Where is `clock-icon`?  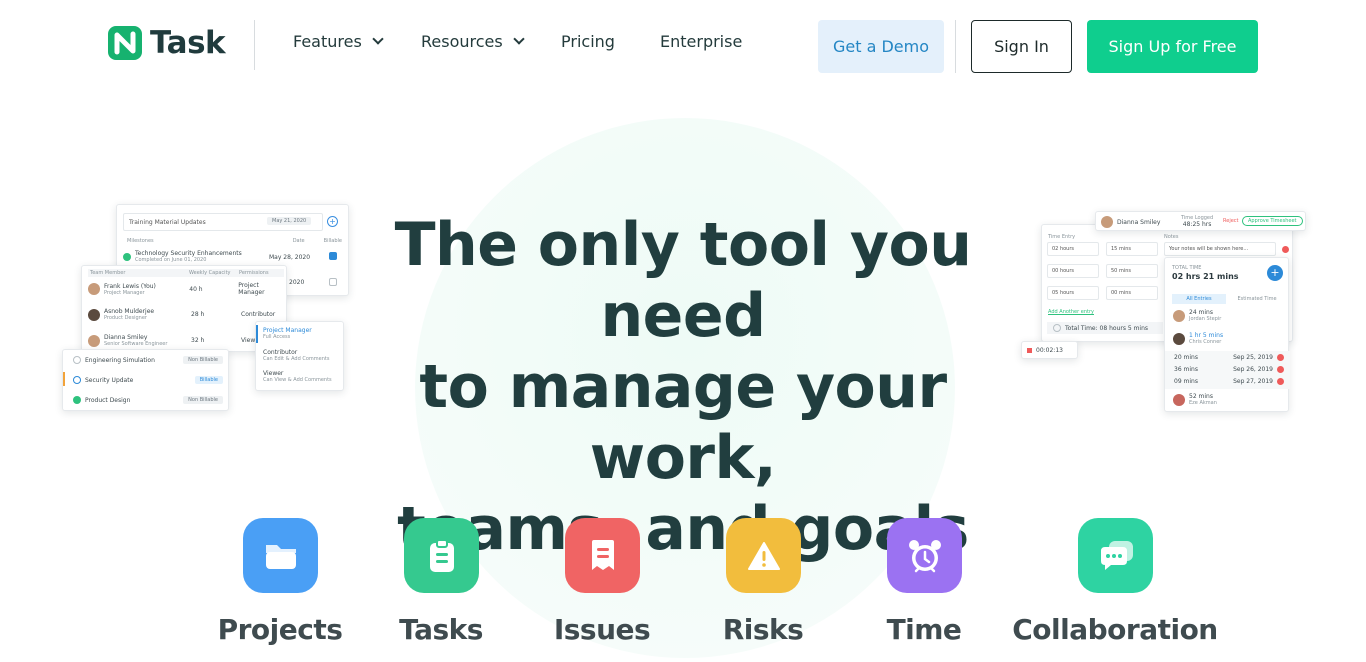 clock-icon is located at coordinates (1057, 328).